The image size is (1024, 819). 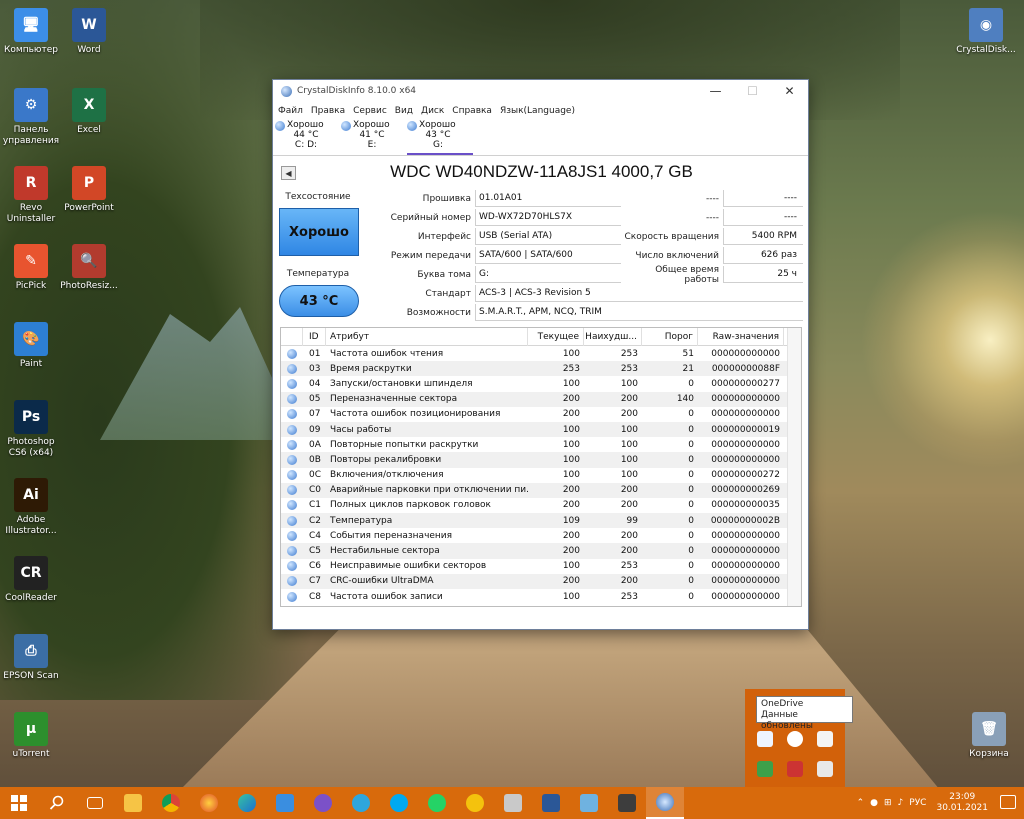 I want to click on menu-file: Файл, so click(x=290, y=111).